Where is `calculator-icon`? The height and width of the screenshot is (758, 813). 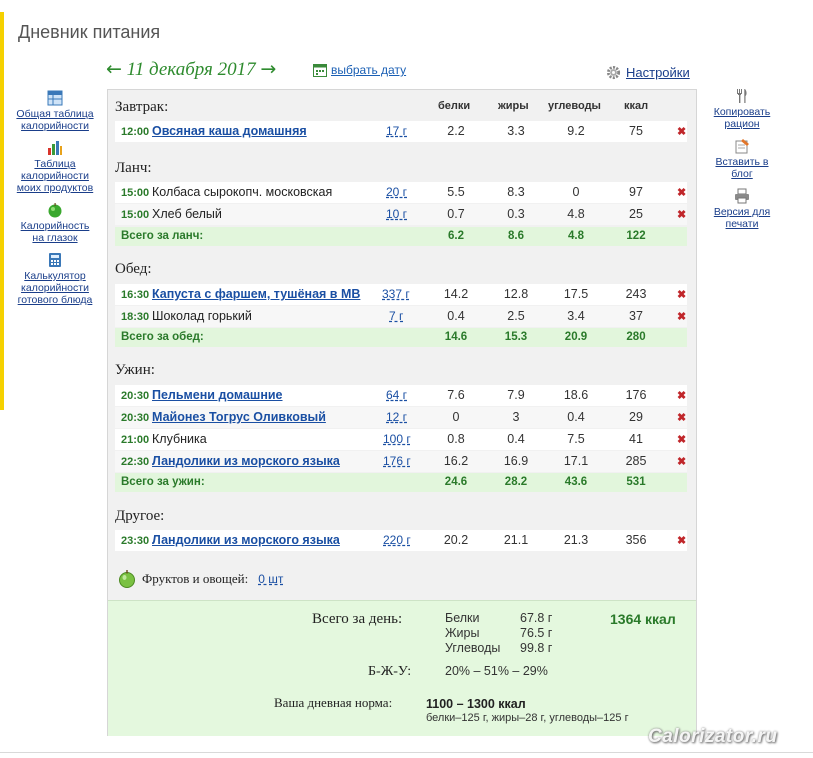
calculator-icon is located at coordinates (55, 260).